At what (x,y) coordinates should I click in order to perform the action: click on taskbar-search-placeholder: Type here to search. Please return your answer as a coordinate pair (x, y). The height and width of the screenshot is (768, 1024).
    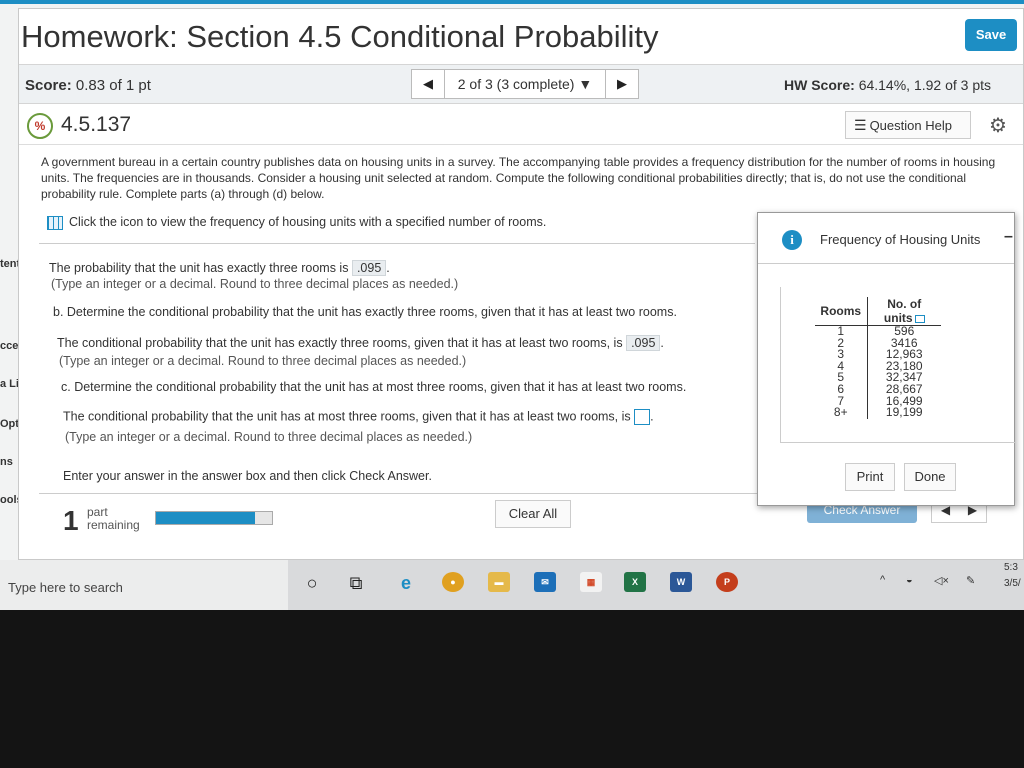
    Looking at the image, I should click on (65, 587).